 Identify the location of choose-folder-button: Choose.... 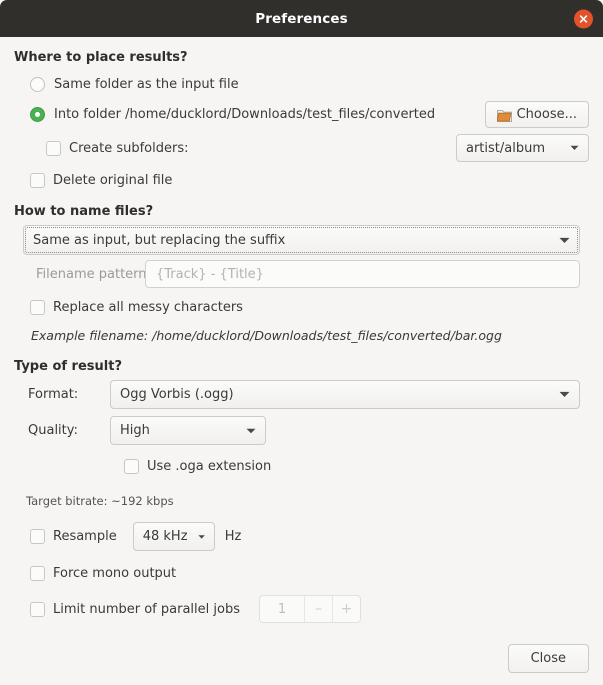
(536, 114).